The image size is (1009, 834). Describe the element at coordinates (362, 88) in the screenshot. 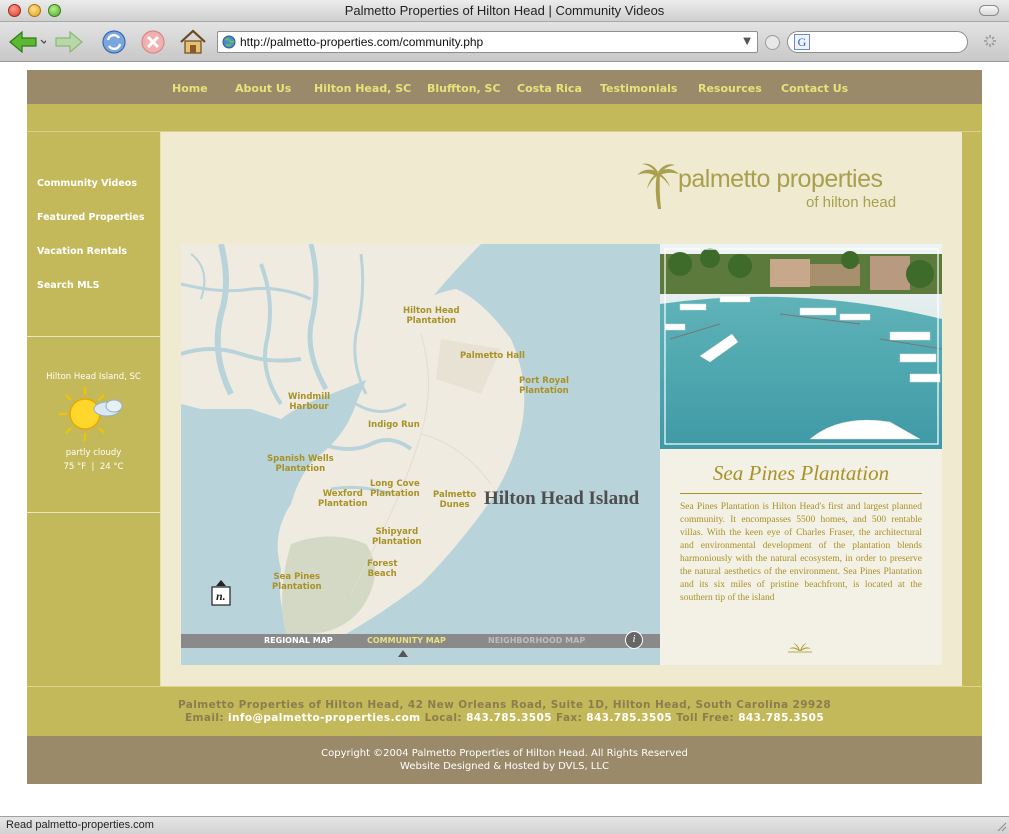

I see `nav-hilton-head-sc: Hilton Head, SC` at that location.